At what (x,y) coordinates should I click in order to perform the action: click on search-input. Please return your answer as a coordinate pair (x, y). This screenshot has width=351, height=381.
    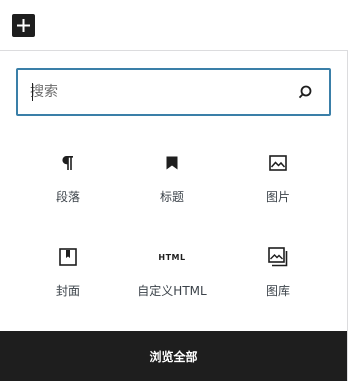
    Looking at the image, I should click on (155, 92).